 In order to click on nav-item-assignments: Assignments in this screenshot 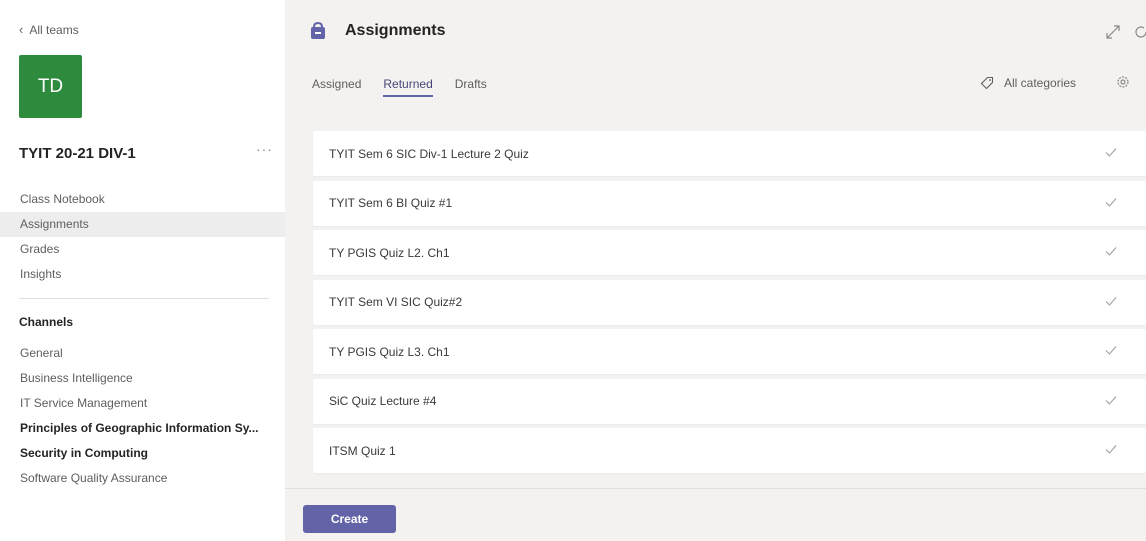, I will do `click(142, 224)`.